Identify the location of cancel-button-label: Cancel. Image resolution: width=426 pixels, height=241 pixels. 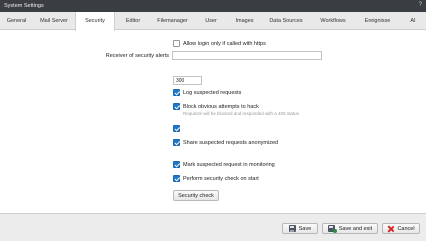
(406, 228).